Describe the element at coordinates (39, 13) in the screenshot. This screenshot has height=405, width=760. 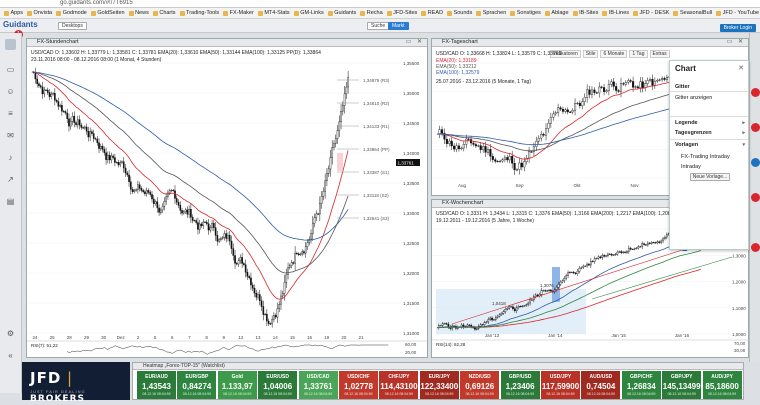
I see `bookmark-item: Onvista` at that location.